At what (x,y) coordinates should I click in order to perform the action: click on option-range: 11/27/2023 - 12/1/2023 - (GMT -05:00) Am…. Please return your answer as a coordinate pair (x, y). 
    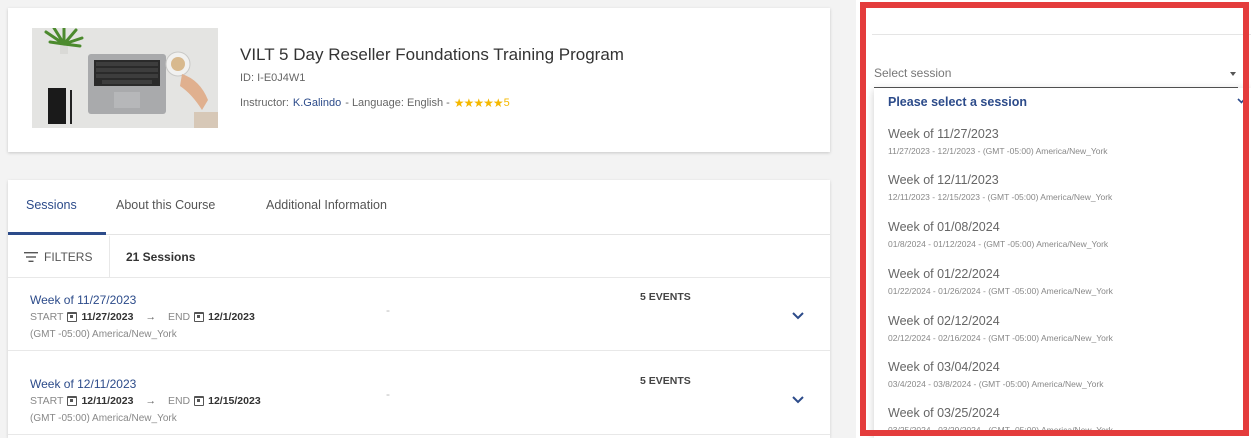
    Looking at the image, I should click on (998, 151).